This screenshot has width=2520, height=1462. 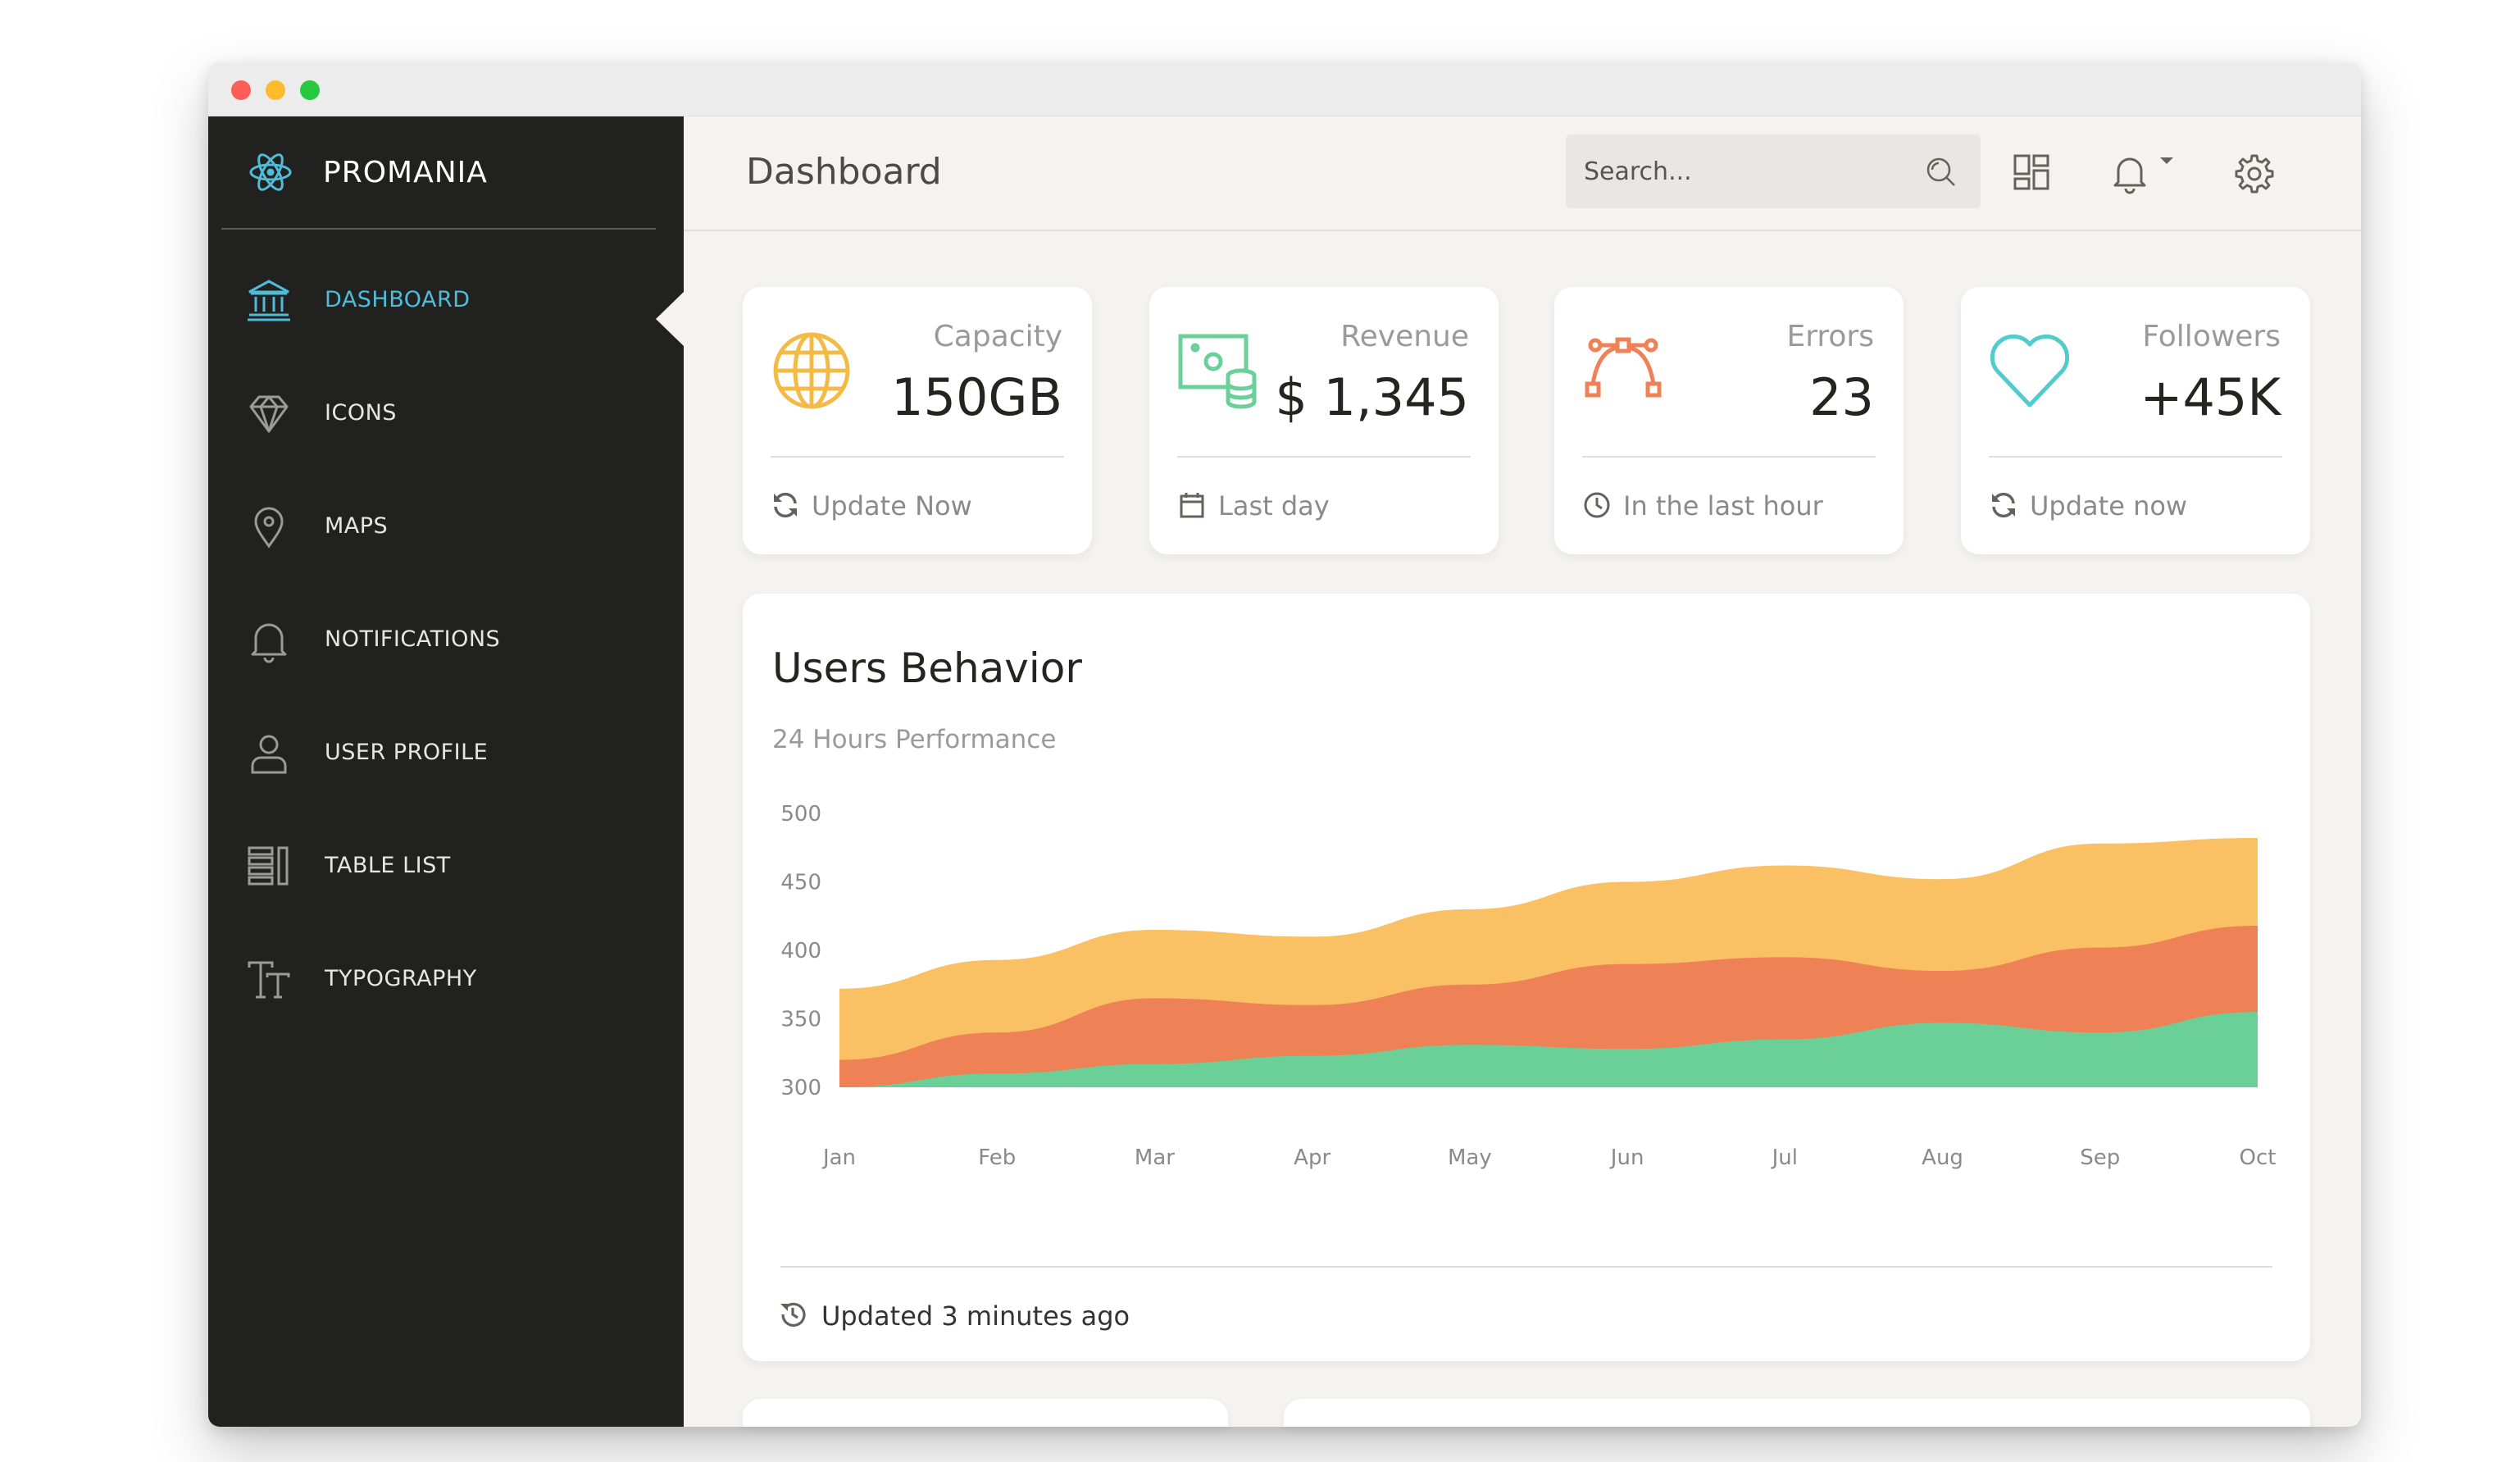 What do you see at coordinates (2258, 1157) in the screenshot?
I see `x-tick-label: Oct` at bounding box center [2258, 1157].